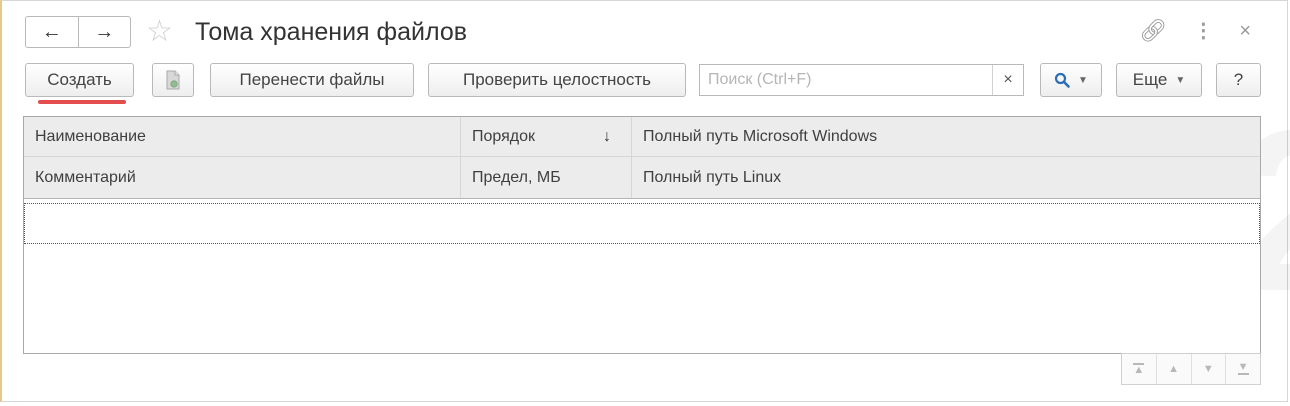  Describe the element at coordinates (1153, 31) in the screenshot. I see `link-icon: 🔗︎` at that location.